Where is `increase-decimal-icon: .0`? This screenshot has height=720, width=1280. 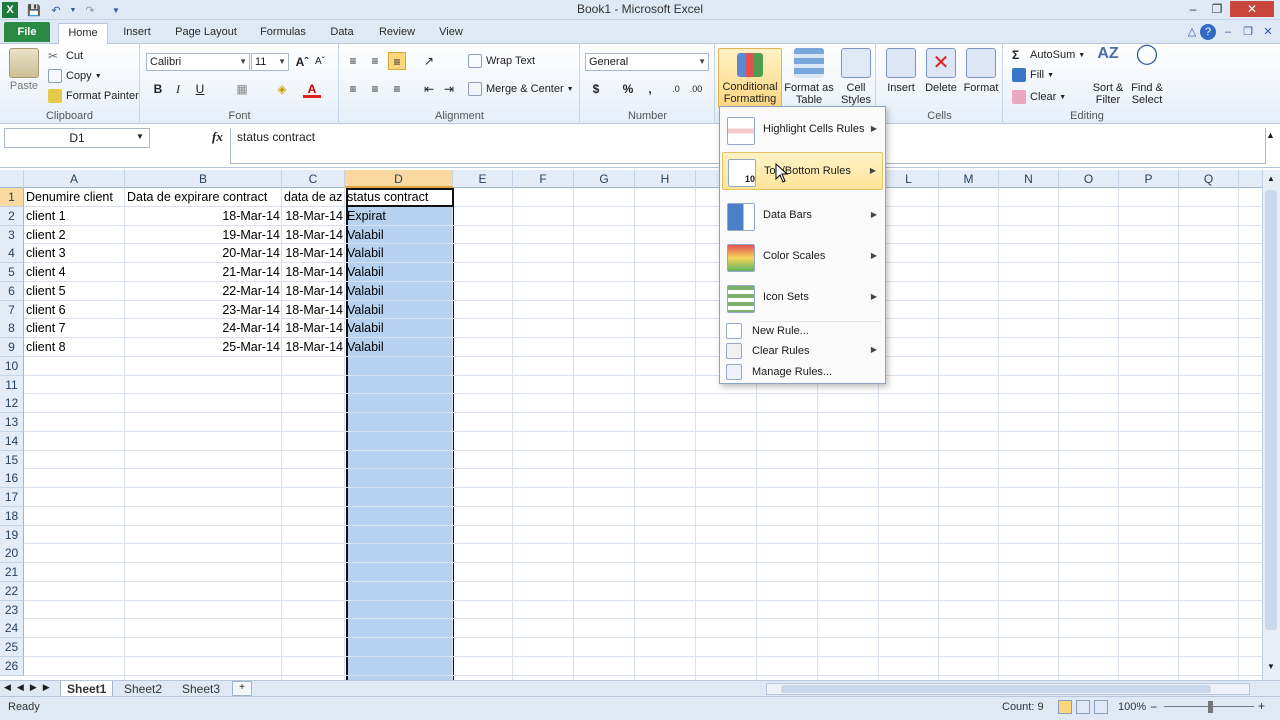 increase-decimal-icon: .0 is located at coordinates (676, 89).